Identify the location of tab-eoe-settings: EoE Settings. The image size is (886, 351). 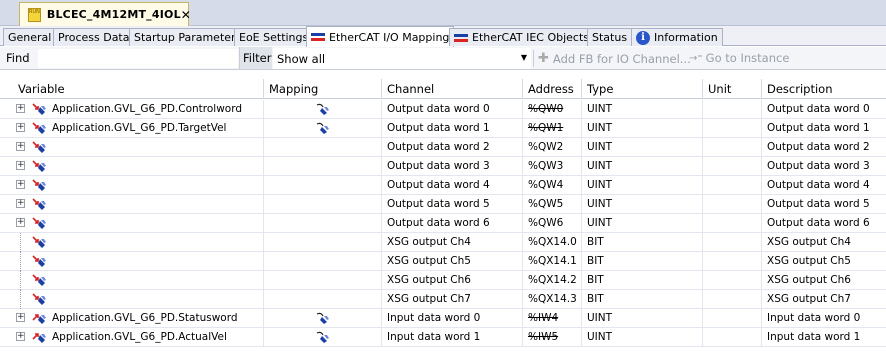
(274, 37).